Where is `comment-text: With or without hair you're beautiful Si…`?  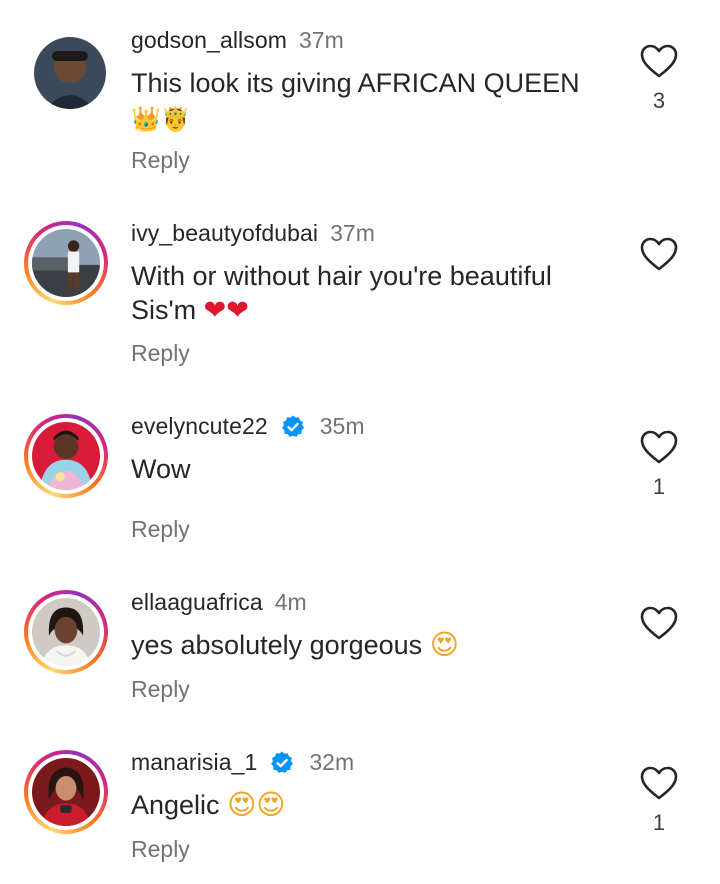
comment-text: With or without hair you're beautiful Si… is located at coordinates (371, 293).